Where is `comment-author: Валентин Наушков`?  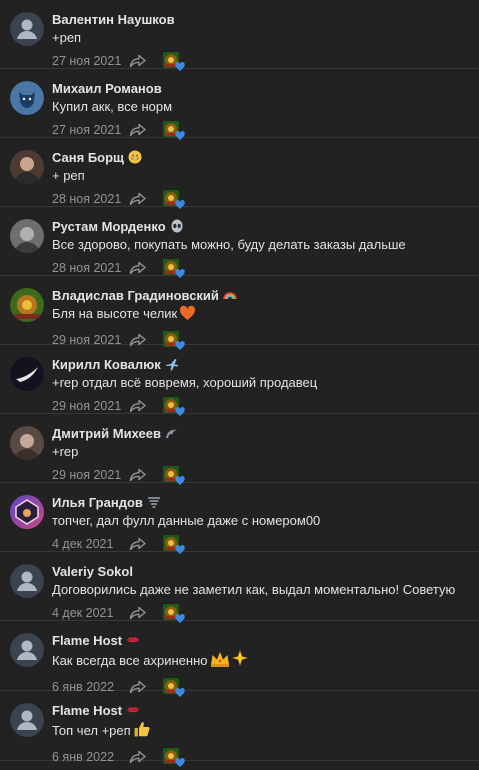 comment-author: Валентин Наушков is located at coordinates (260, 20).